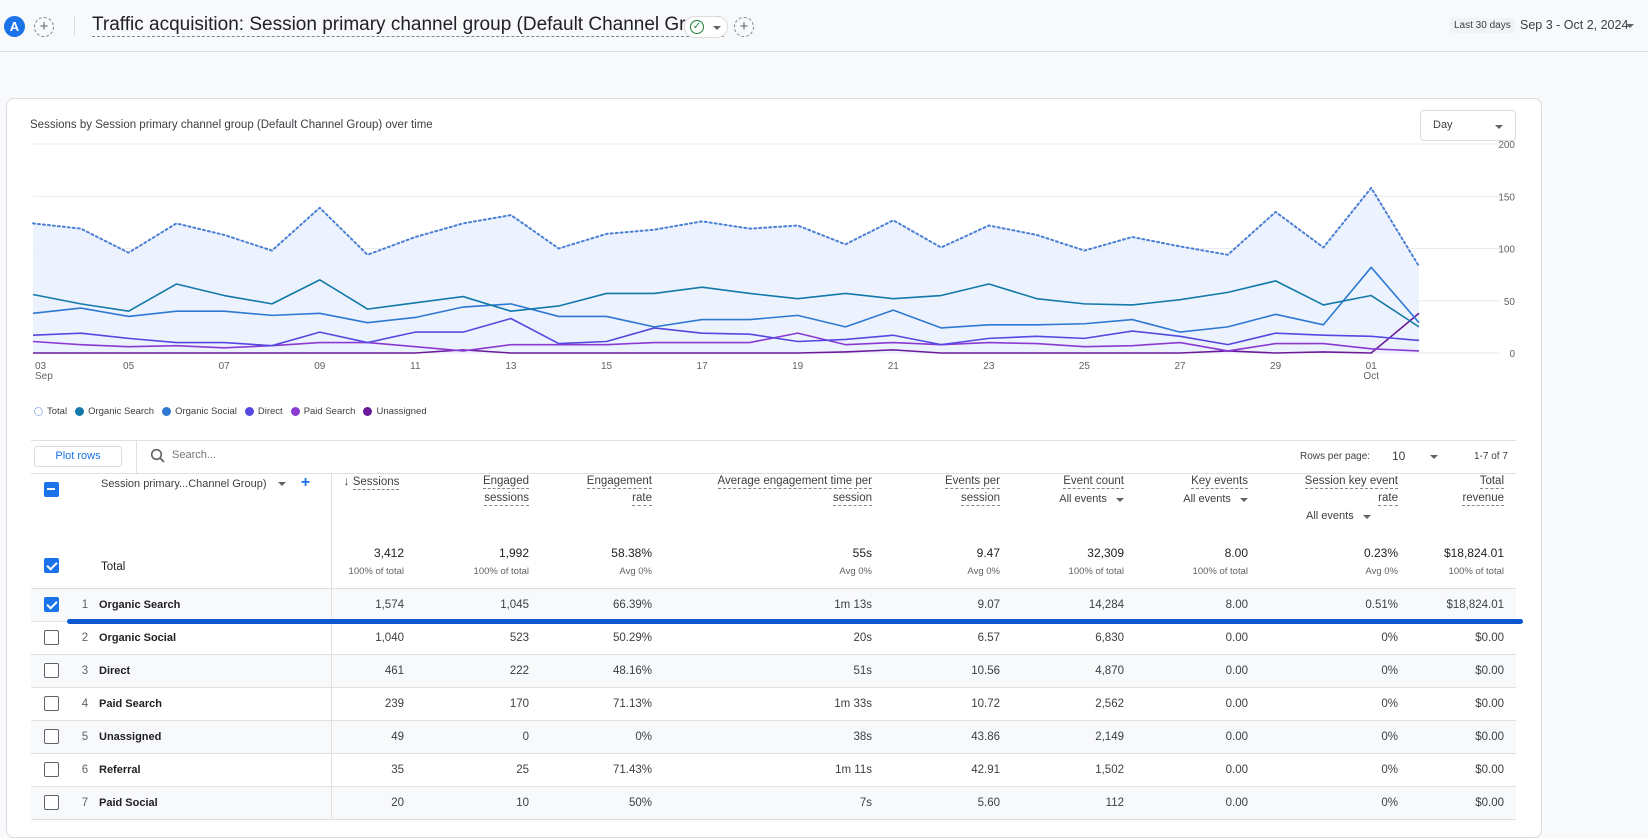  Describe the element at coordinates (1062, 704) in the screenshot. I see `cell-event-count: 2,562` at that location.